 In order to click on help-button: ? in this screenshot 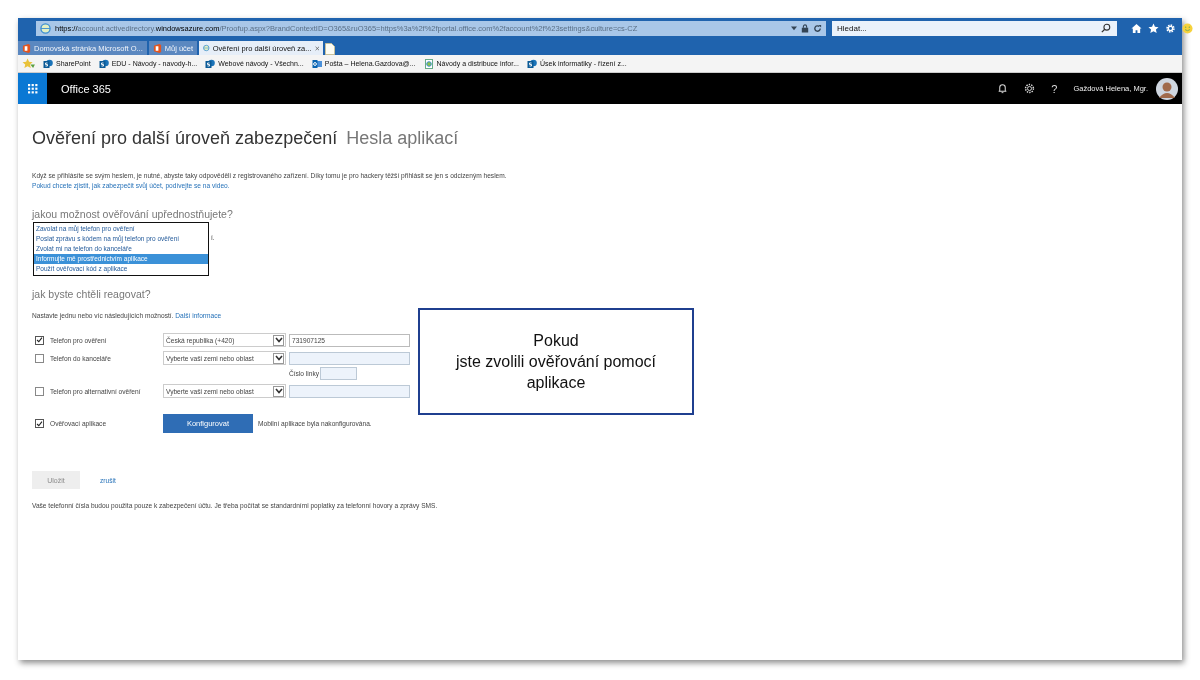, I will do `click(1054, 88)`.